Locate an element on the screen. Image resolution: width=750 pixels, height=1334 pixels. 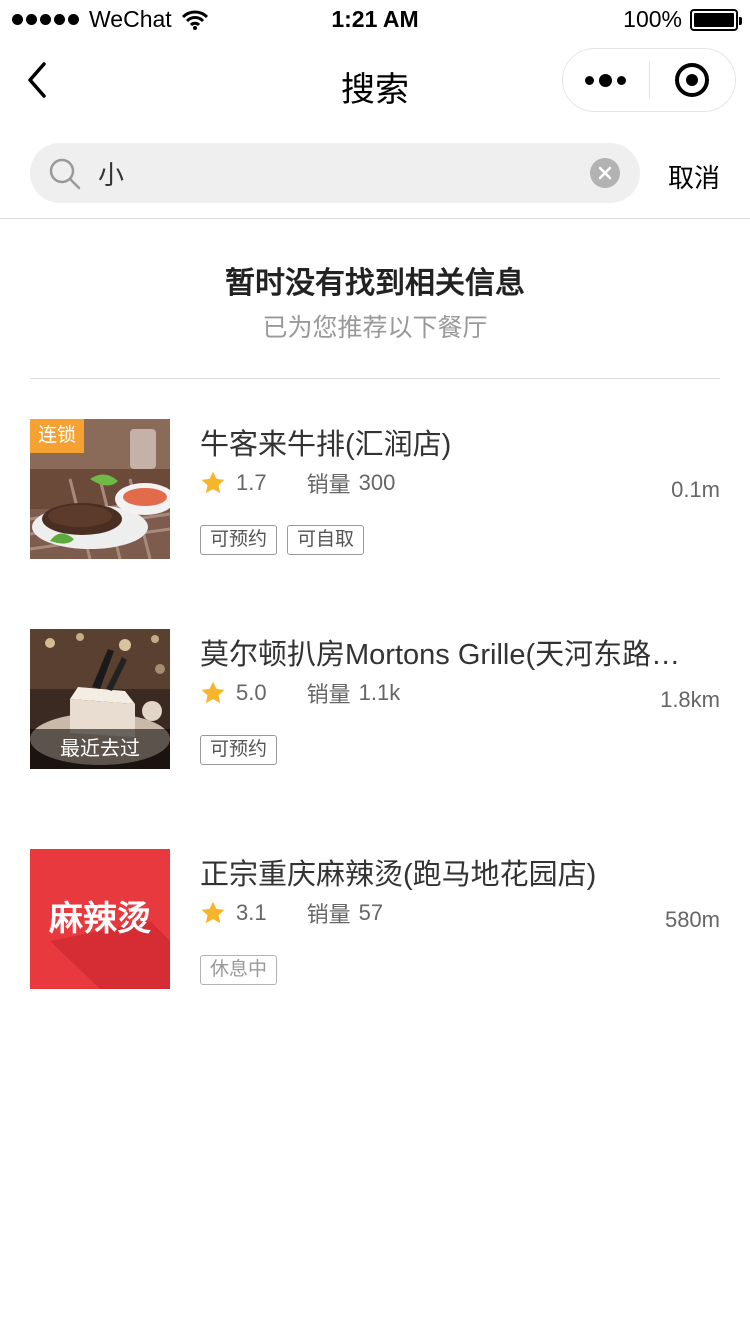
restaurant-thumbnail: 最近去过 is located at coordinates (100, 699).